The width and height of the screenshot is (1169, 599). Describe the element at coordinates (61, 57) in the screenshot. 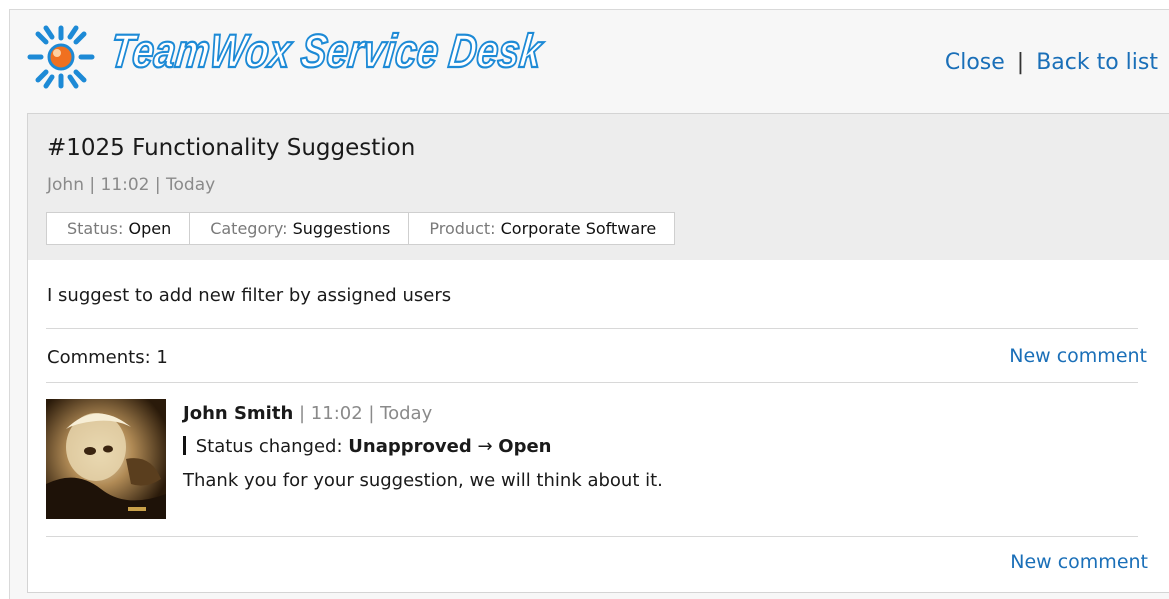

I see `sun-logo-icon` at that location.